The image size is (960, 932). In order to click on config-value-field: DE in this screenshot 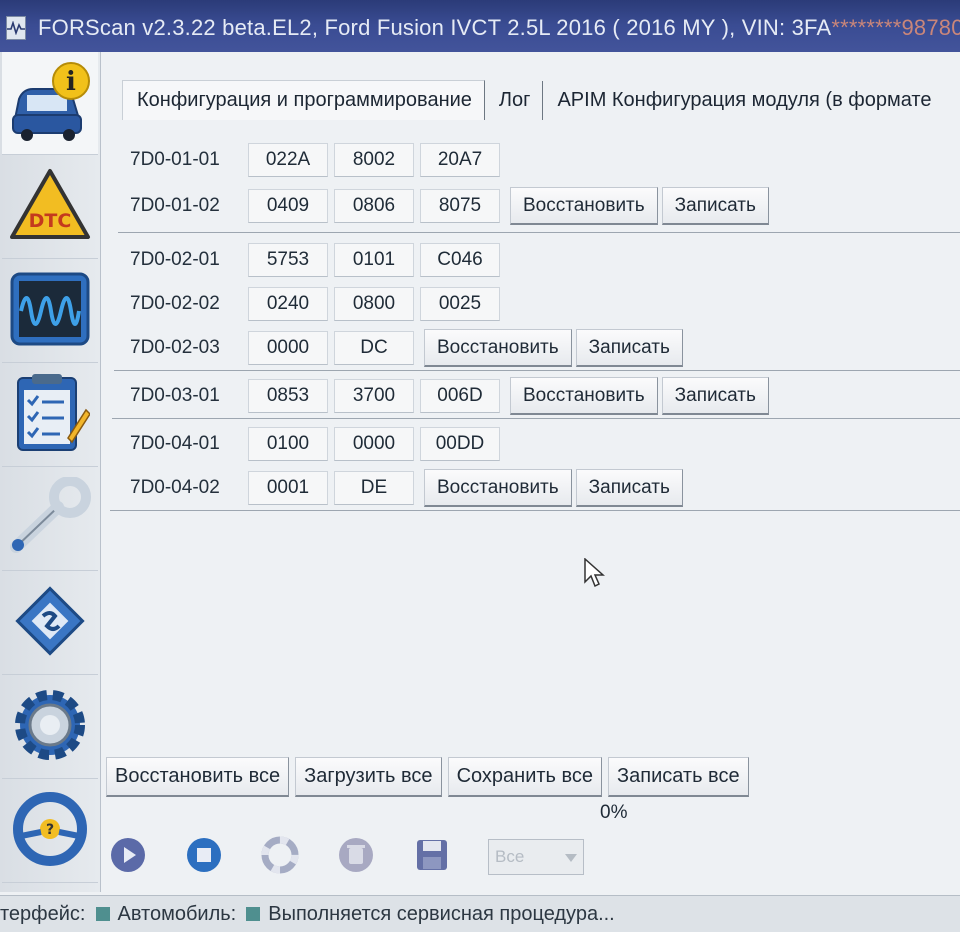, I will do `click(374, 488)`.